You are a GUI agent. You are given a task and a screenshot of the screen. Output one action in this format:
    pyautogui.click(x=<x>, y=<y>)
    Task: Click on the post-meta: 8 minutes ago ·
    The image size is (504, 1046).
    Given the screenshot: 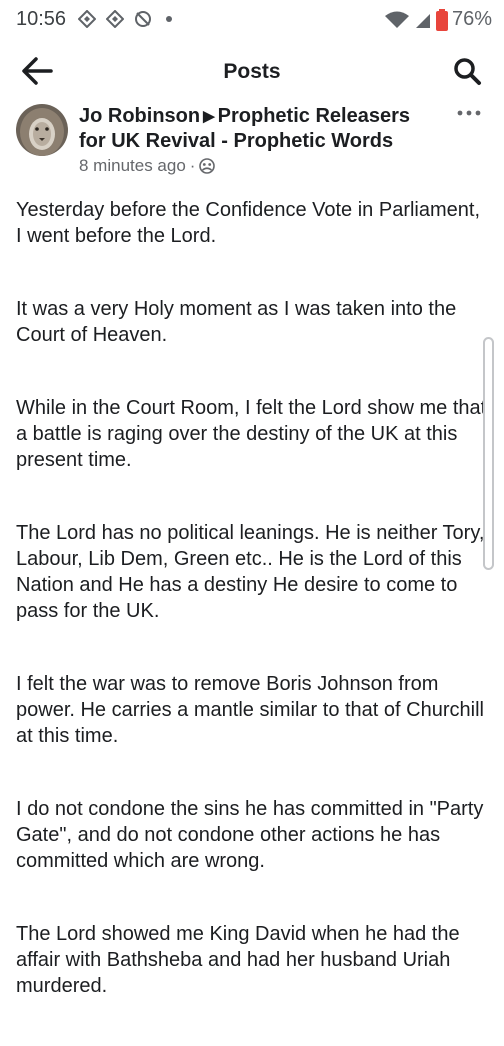 What is the action you would take?
    pyautogui.click(x=147, y=166)
    